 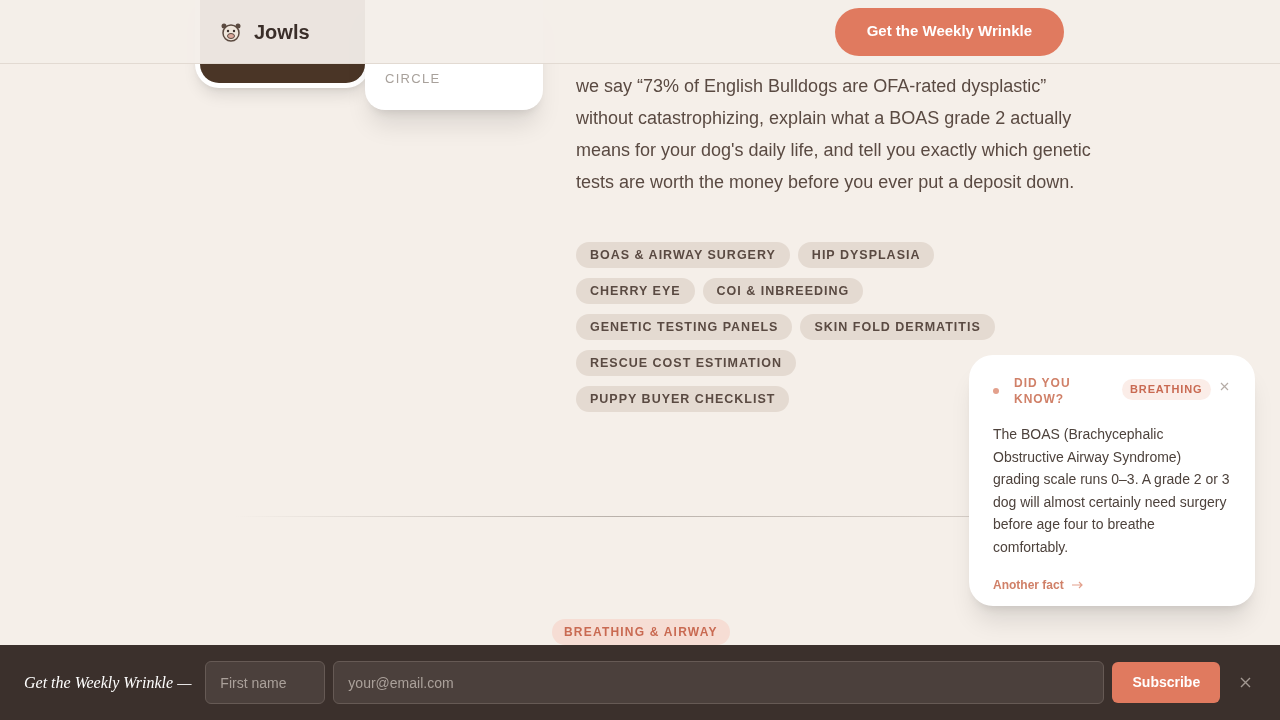 What do you see at coordinates (265, 682) in the screenshot?
I see `first-name-field: First name` at bounding box center [265, 682].